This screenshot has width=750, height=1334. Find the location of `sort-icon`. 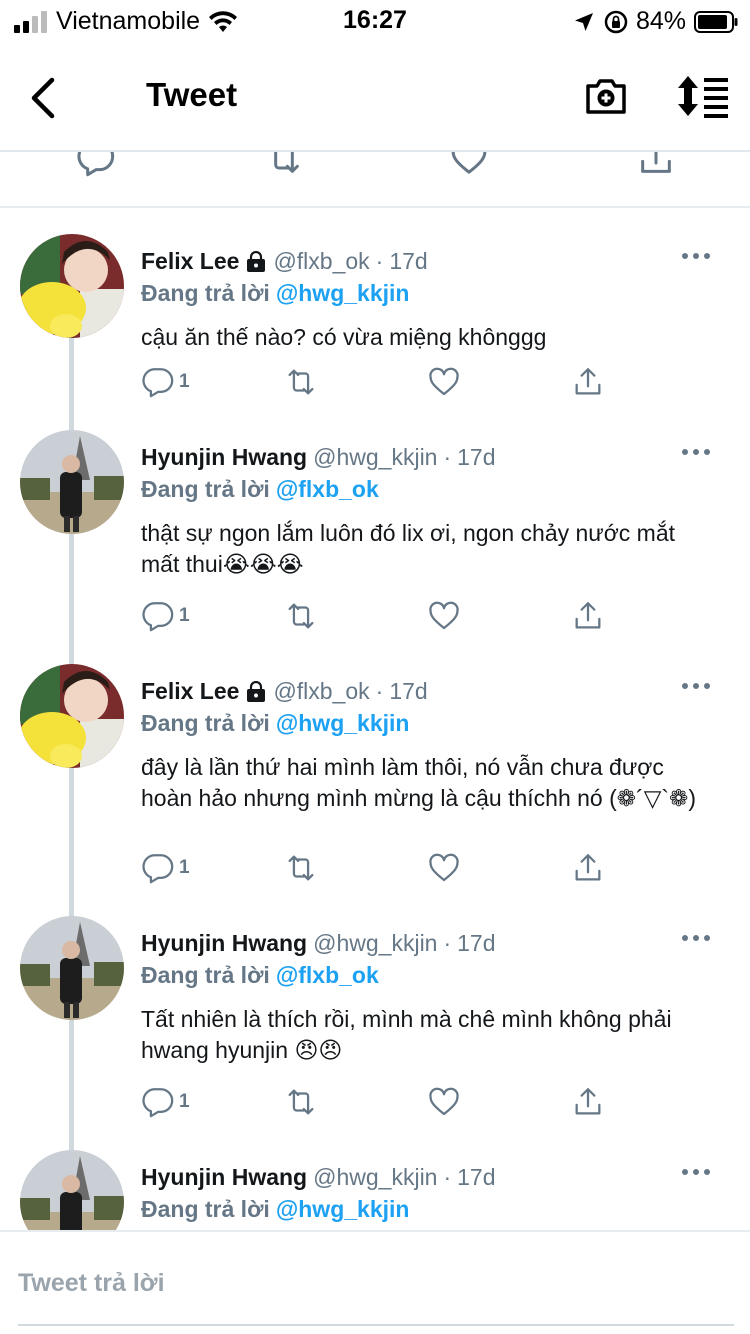

sort-icon is located at coordinates (703, 97).